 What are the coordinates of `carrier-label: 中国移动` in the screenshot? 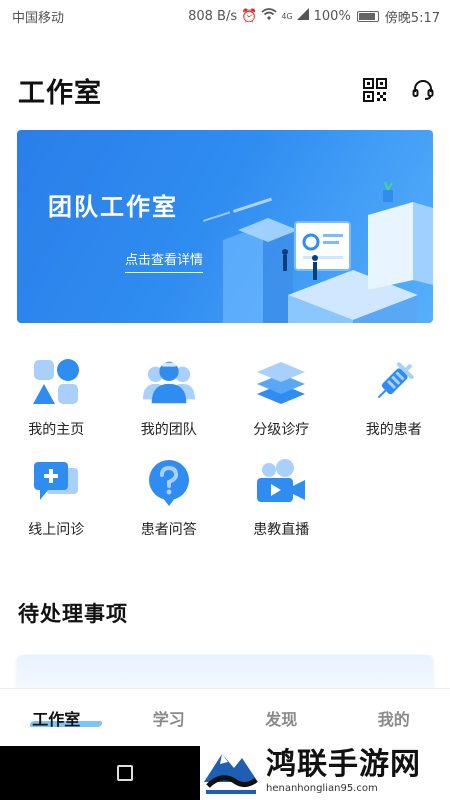 It's located at (38, 18).